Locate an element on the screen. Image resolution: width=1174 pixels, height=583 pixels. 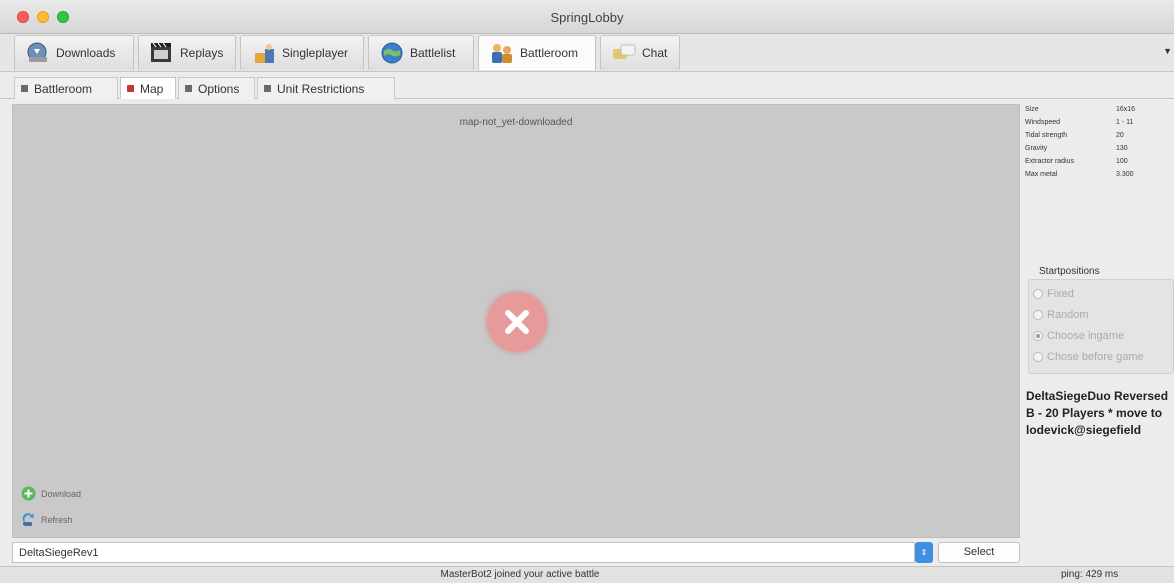
downloads-icon is located at coordinates (37, 52).